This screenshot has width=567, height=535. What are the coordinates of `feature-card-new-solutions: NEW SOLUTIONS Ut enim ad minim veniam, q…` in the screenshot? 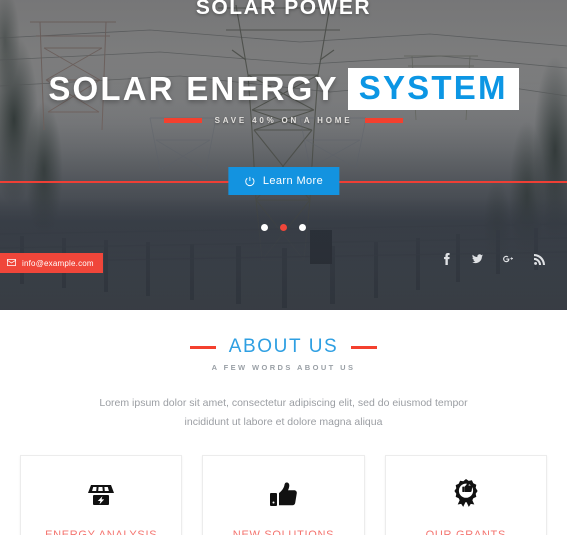 It's located at (283, 494).